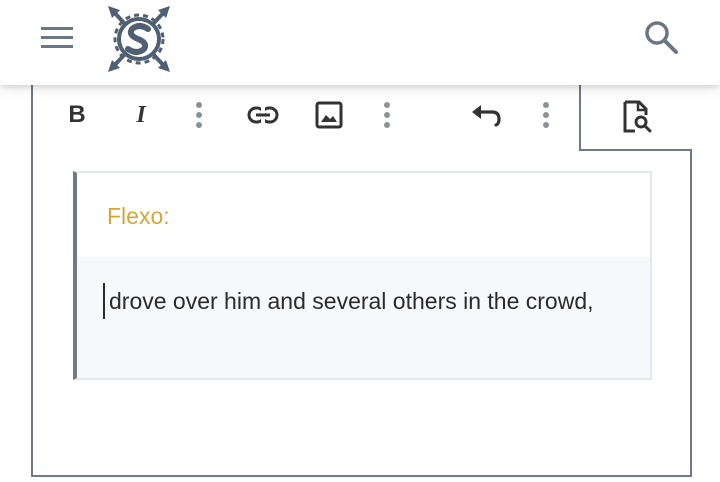  What do you see at coordinates (362, 118) in the screenshot?
I see `editor-toolbar: B I` at bounding box center [362, 118].